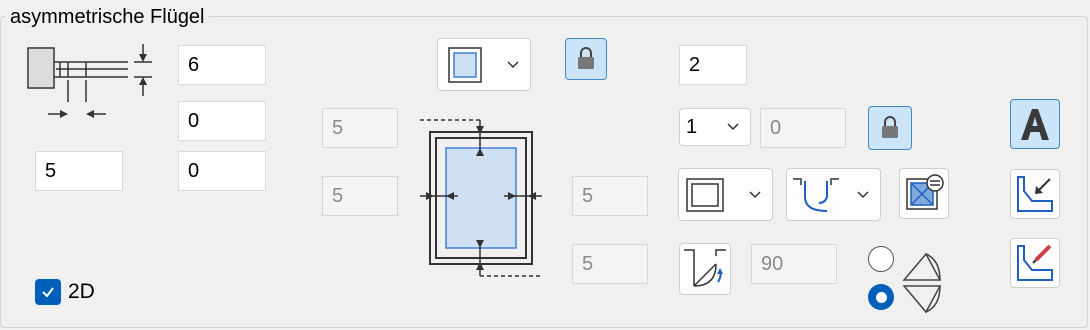 The width and height of the screenshot is (1090, 330). Describe the element at coordinates (360, 128) in the screenshot. I see `inset-top-field: 5` at that location.